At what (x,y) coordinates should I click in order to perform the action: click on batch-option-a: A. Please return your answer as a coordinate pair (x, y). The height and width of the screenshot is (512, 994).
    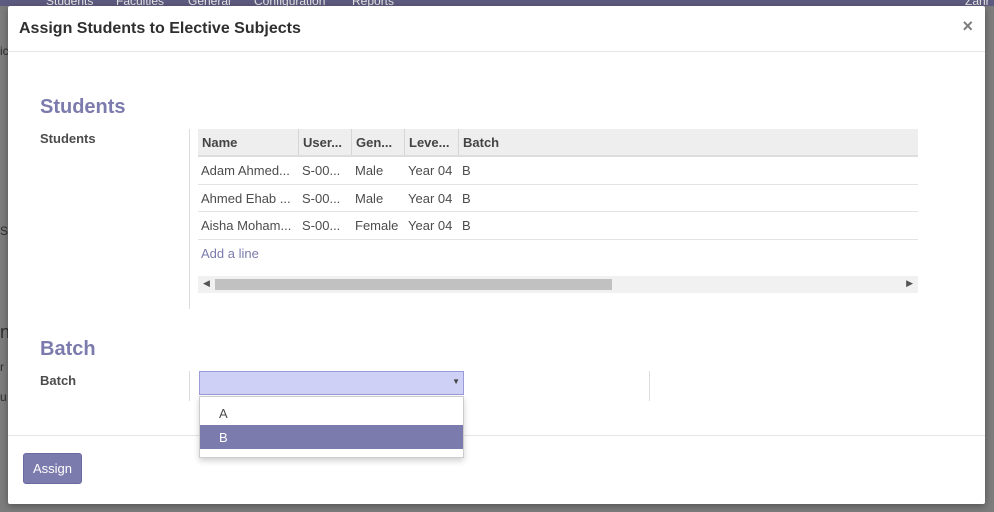
    Looking at the image, I should click on (331, 413).